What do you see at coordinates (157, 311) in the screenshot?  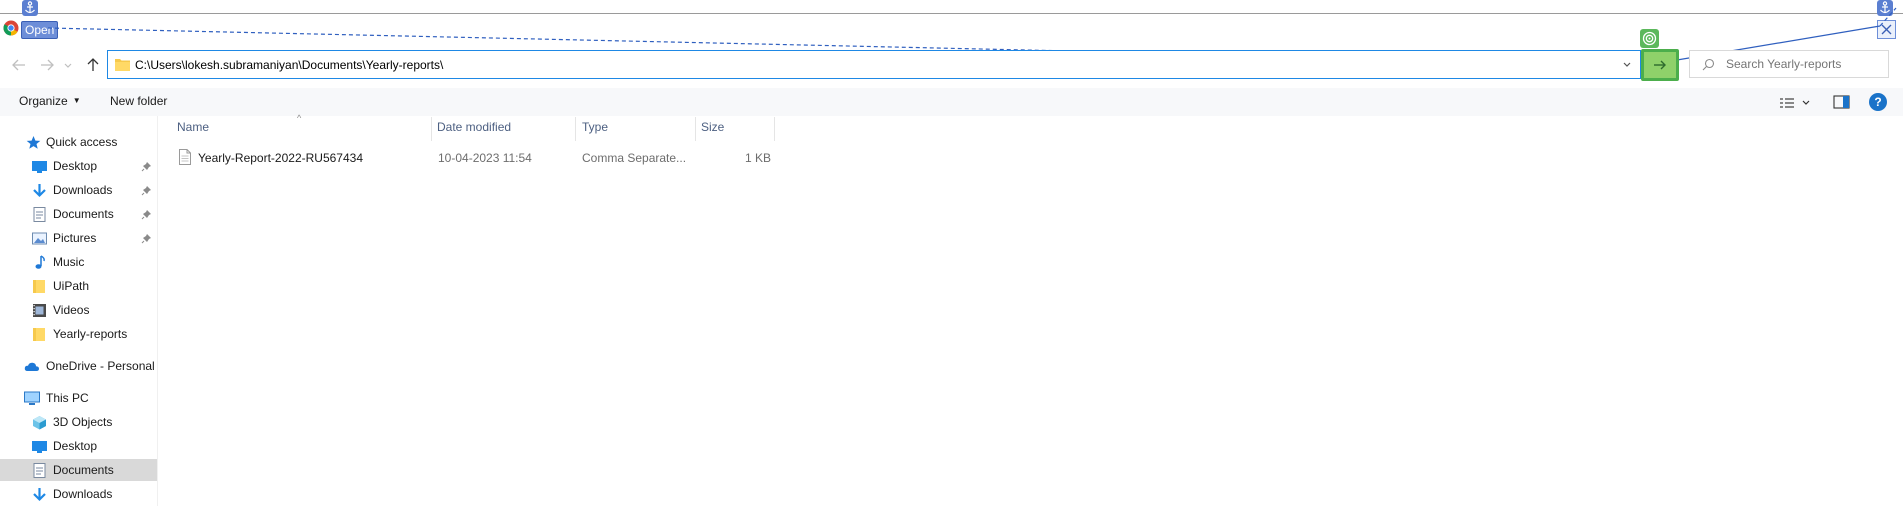 I see `pane-divider` at bounding box center [157, 311].